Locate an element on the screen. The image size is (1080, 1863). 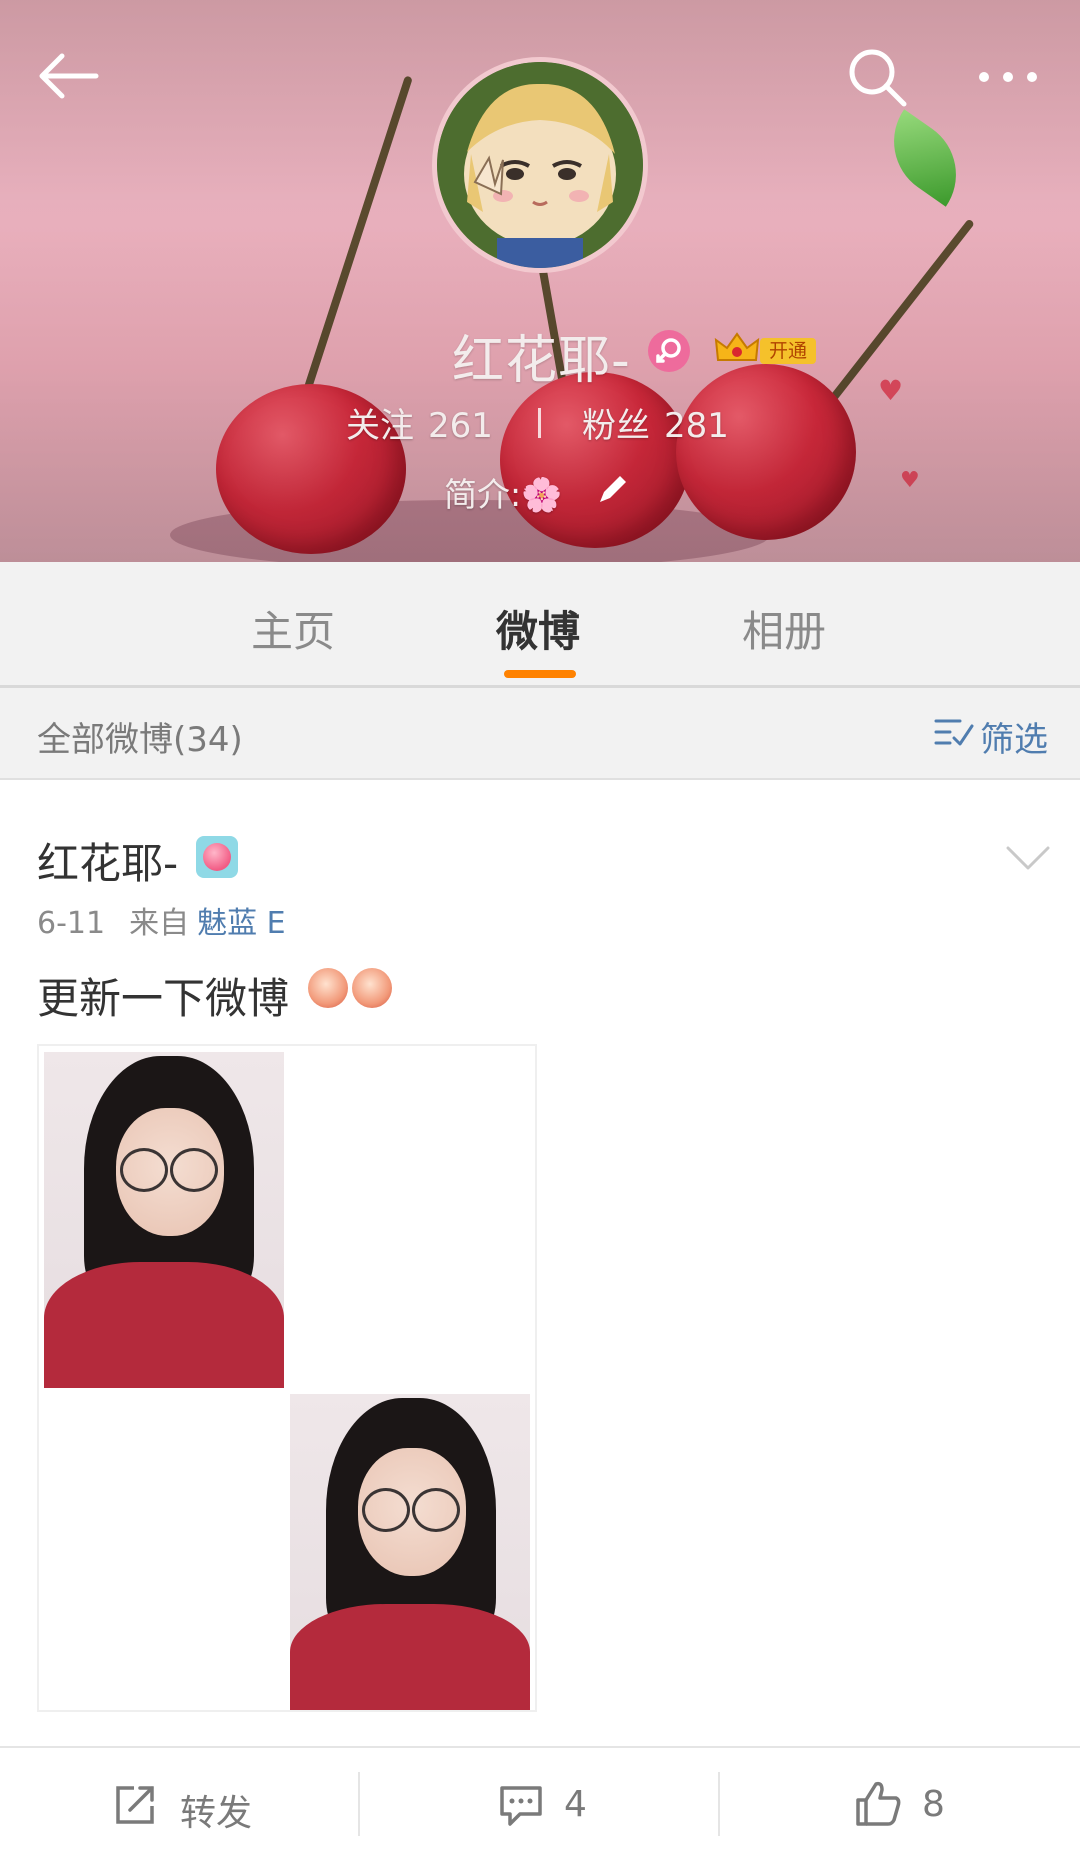
filter-checklist-icon is located at coordinates (954, 733).